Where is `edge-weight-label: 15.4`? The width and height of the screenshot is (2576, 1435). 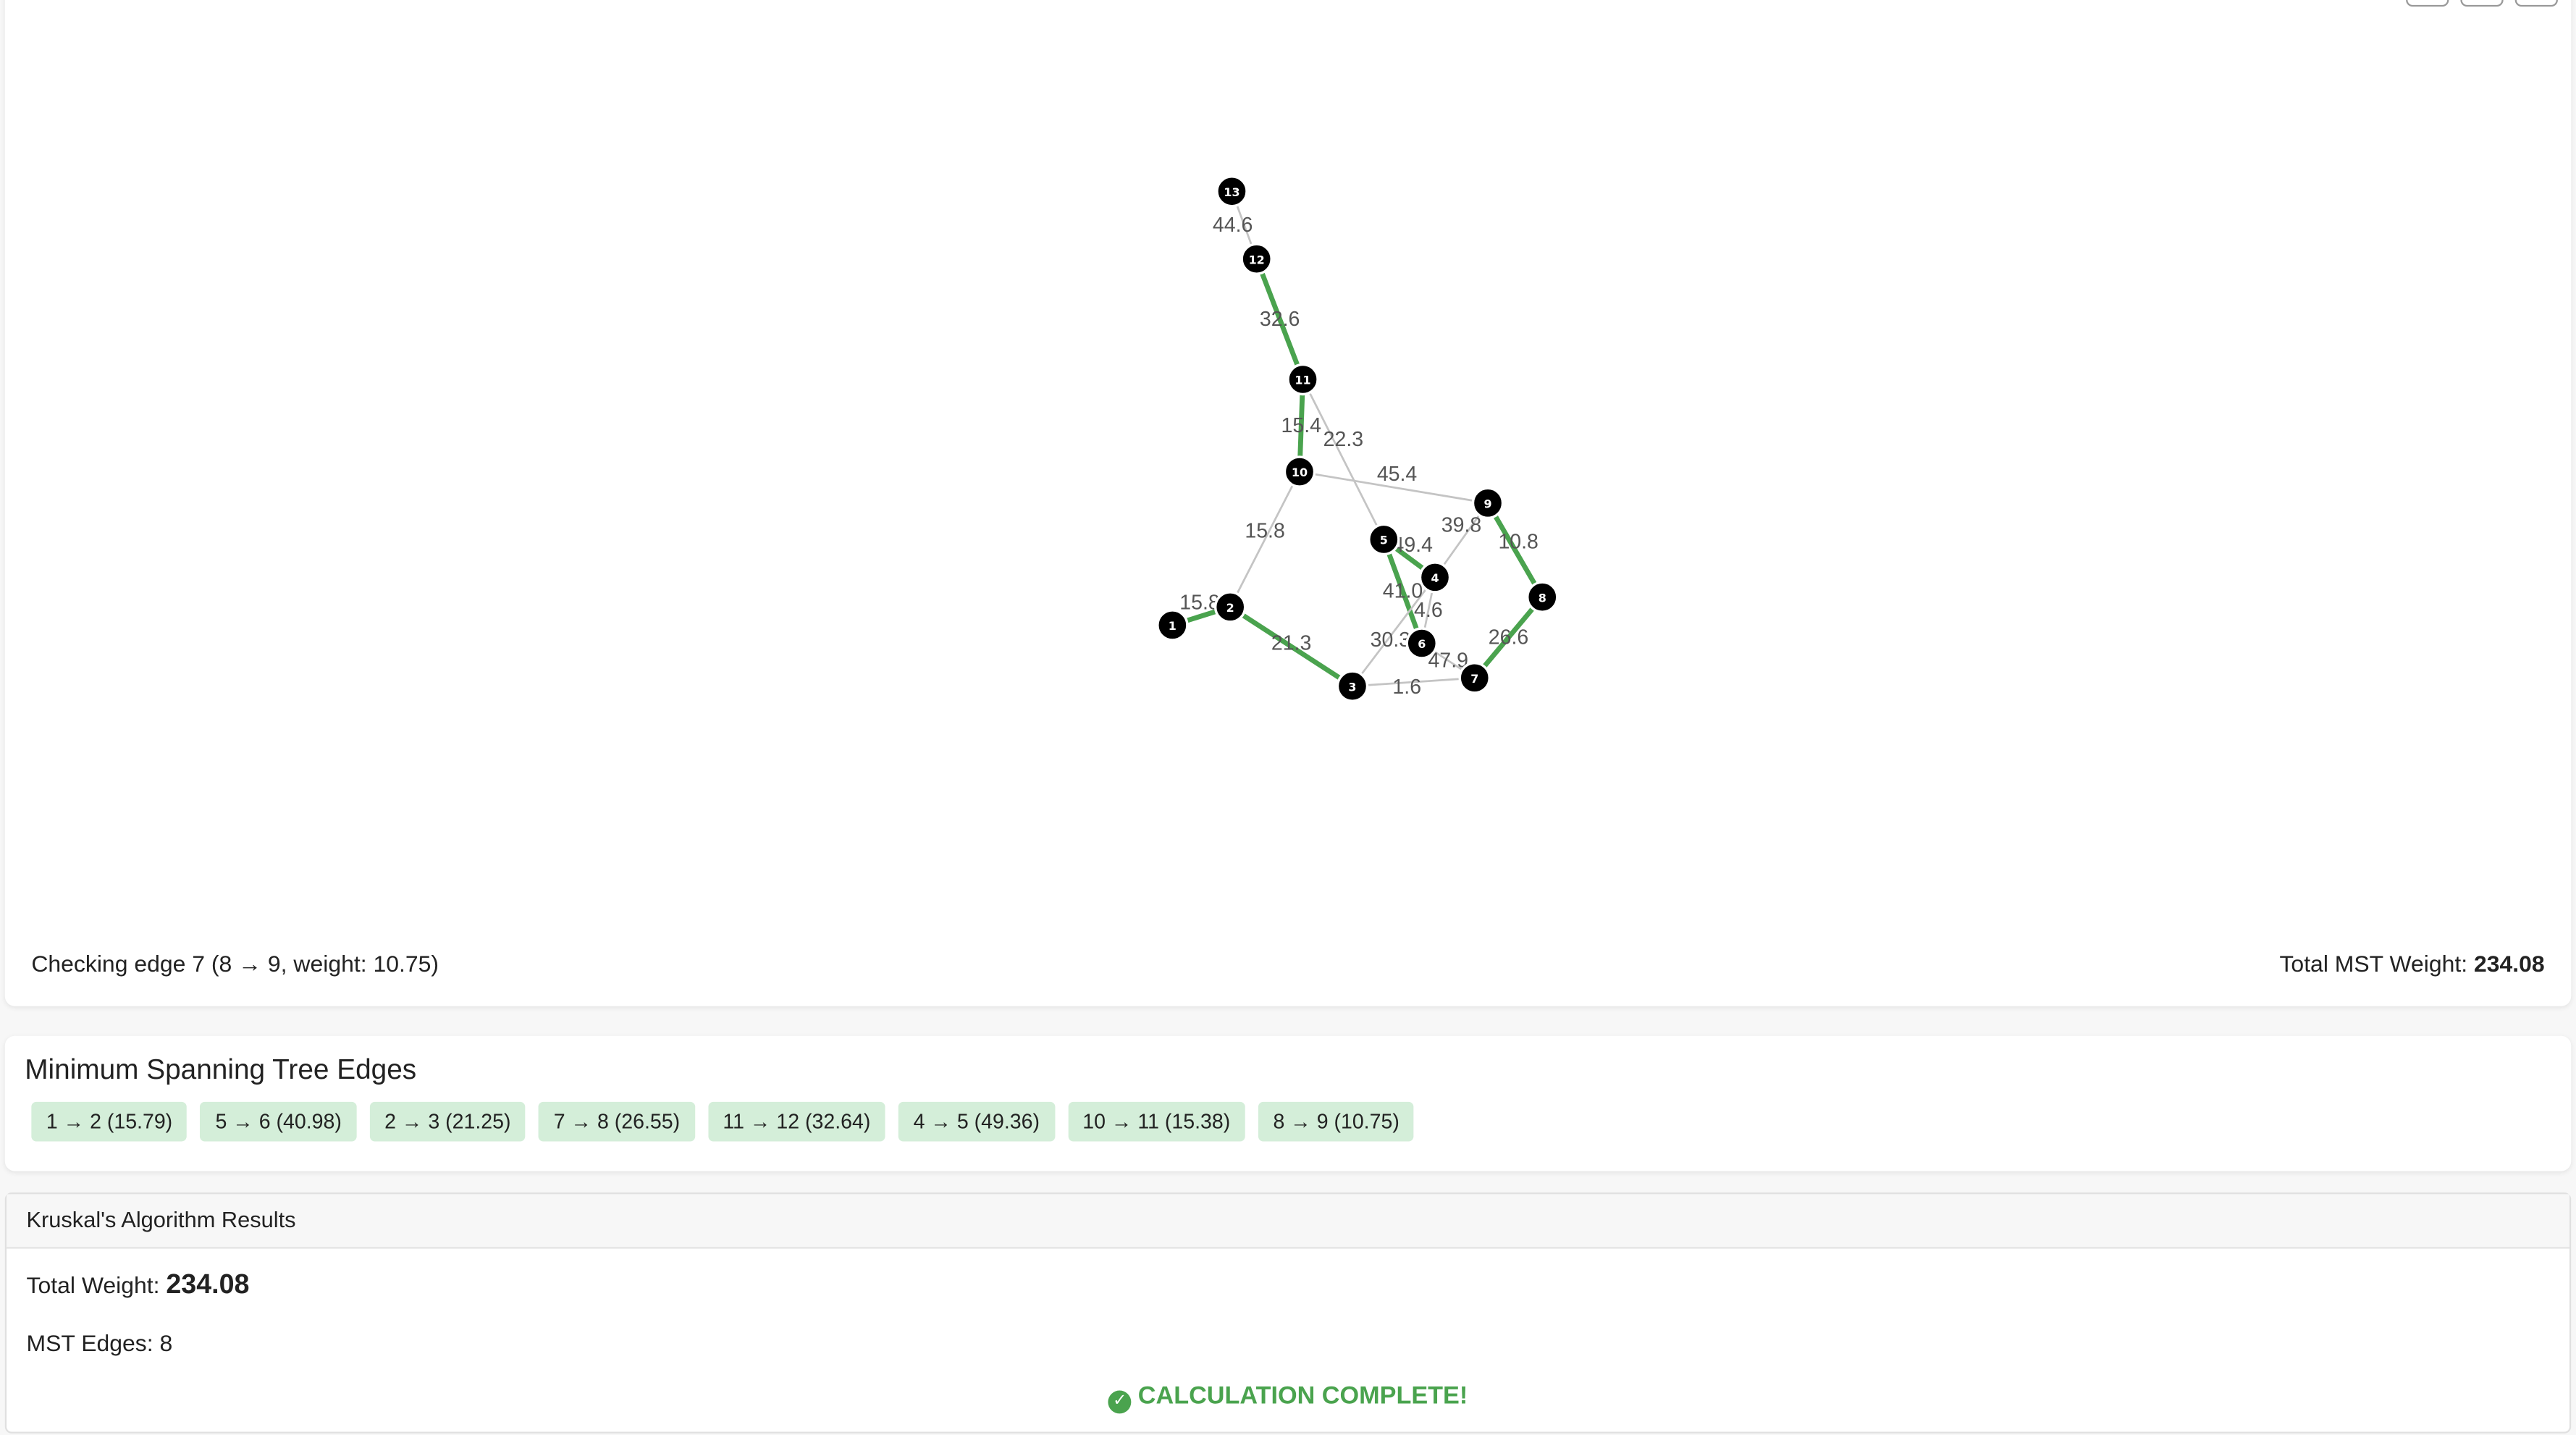
edge-weight-label: 15.4 is located at coordinates (1301, 425).